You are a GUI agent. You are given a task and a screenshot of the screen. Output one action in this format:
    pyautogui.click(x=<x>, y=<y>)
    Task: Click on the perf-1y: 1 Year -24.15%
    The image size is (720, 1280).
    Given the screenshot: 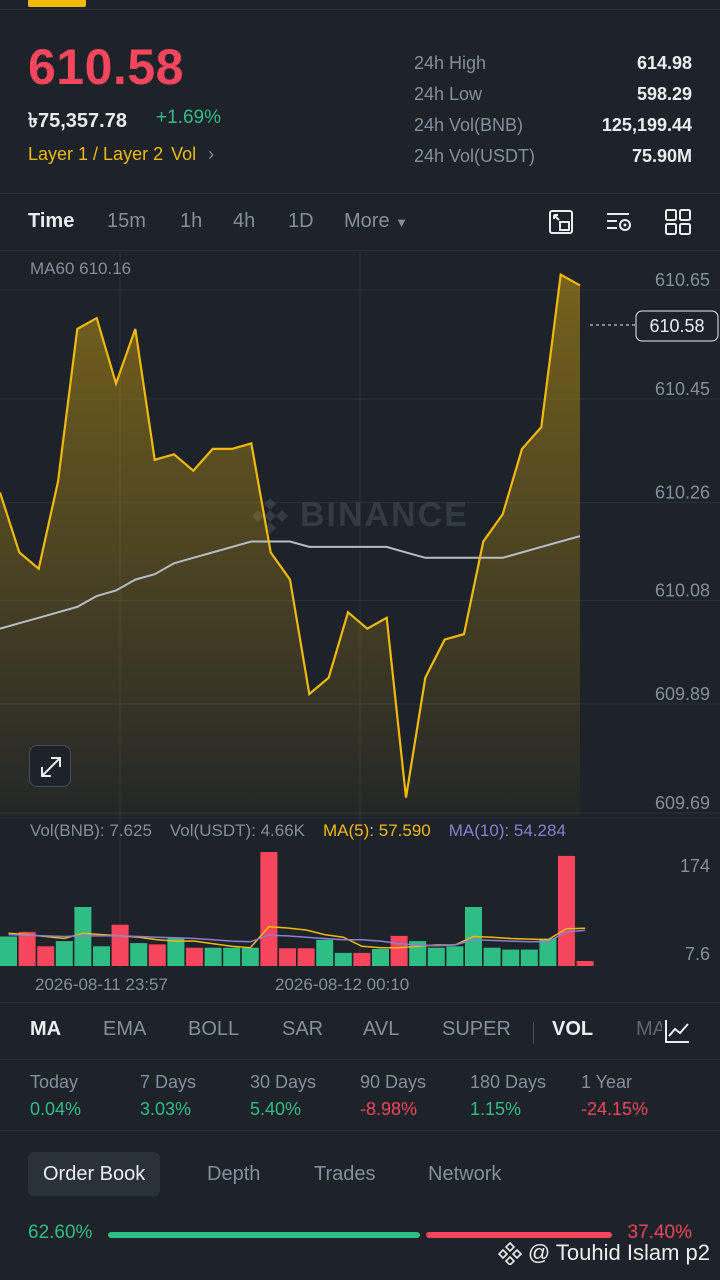 What is the action you would take?
    pyautogui.click(x=614, y=1096)
    